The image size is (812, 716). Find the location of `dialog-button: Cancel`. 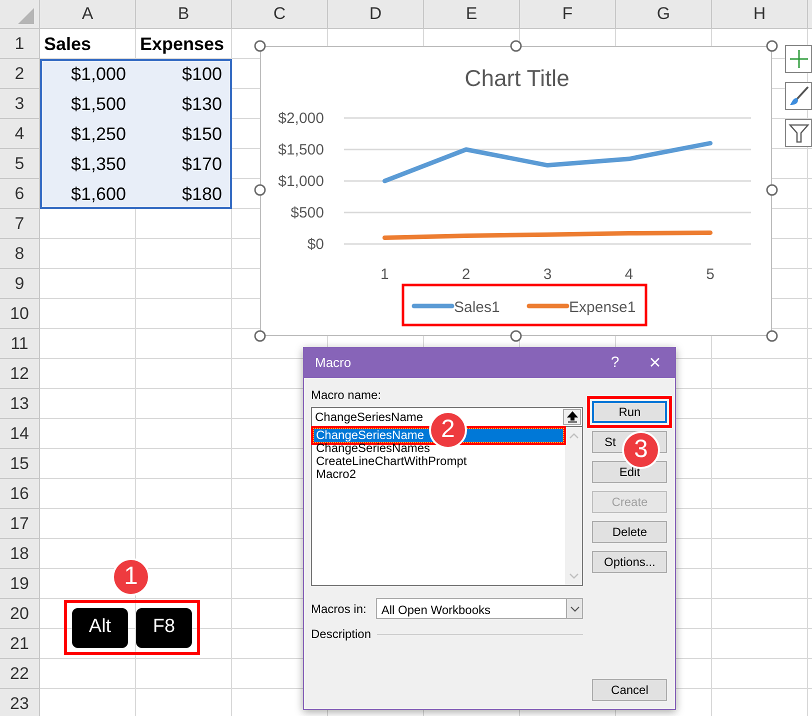

dialog-button: Cancel is located at coordinates (629, 690).